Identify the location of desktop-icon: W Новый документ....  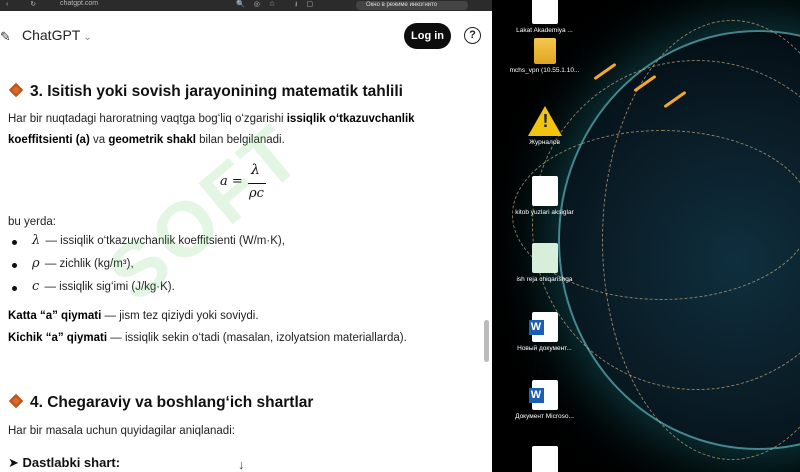
(544, 332).